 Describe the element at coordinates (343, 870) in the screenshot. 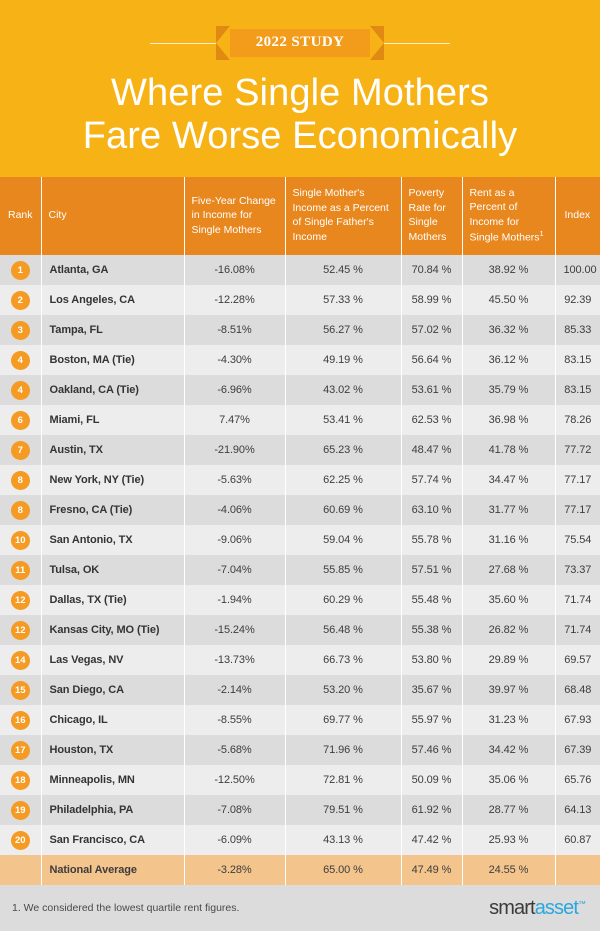

I see `pct-father-cell: 65.00 %` at that location.